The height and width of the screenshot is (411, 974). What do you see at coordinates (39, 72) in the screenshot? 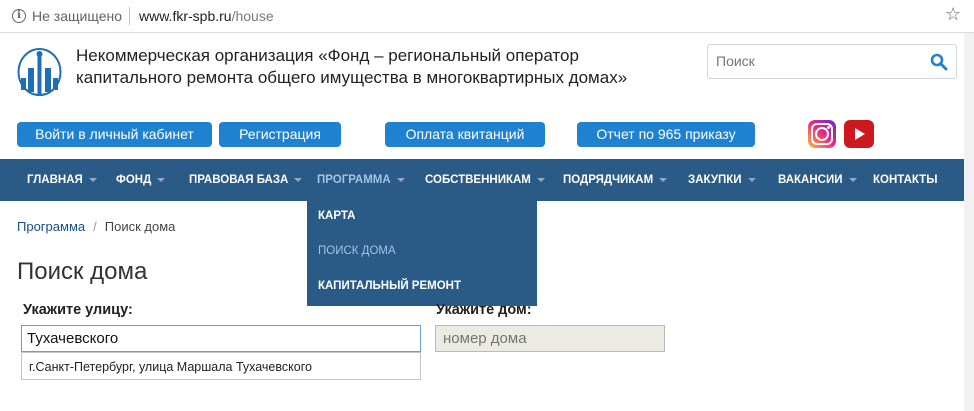
I see `fund-logo` at bounding box center [39, 72].